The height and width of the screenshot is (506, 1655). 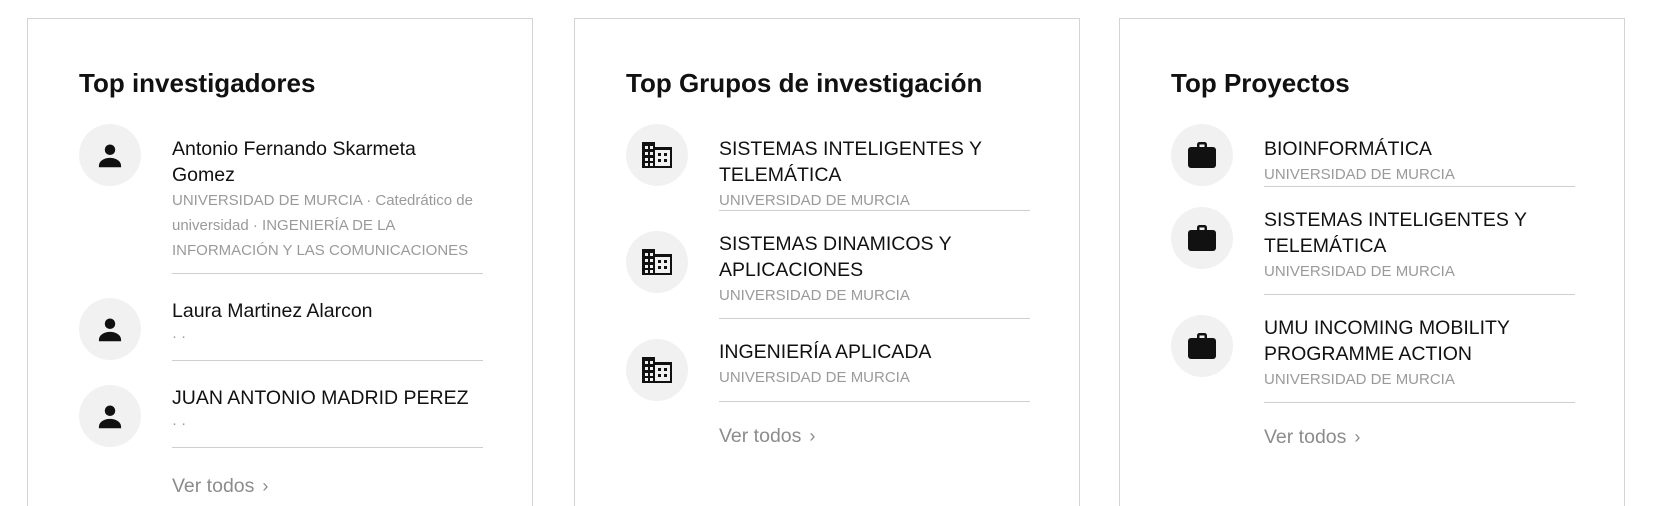 I want to click on card-title: Top investigadores, so click(x=197, y=83).